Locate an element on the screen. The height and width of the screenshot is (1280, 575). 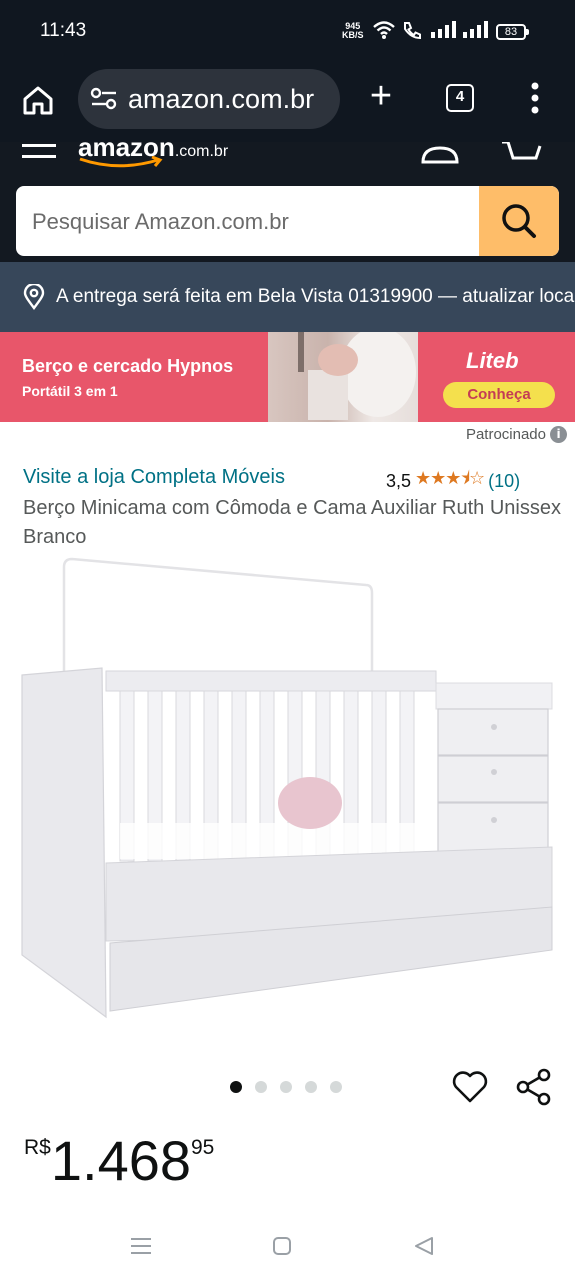
search-button is located at coordinates (519, 221).